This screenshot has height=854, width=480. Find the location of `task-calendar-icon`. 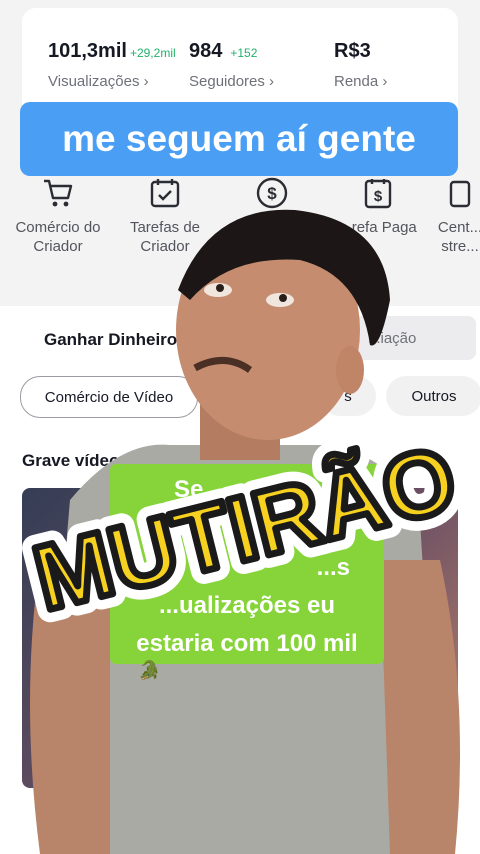

task-calendar-icon is located at coordinates (165, 193).